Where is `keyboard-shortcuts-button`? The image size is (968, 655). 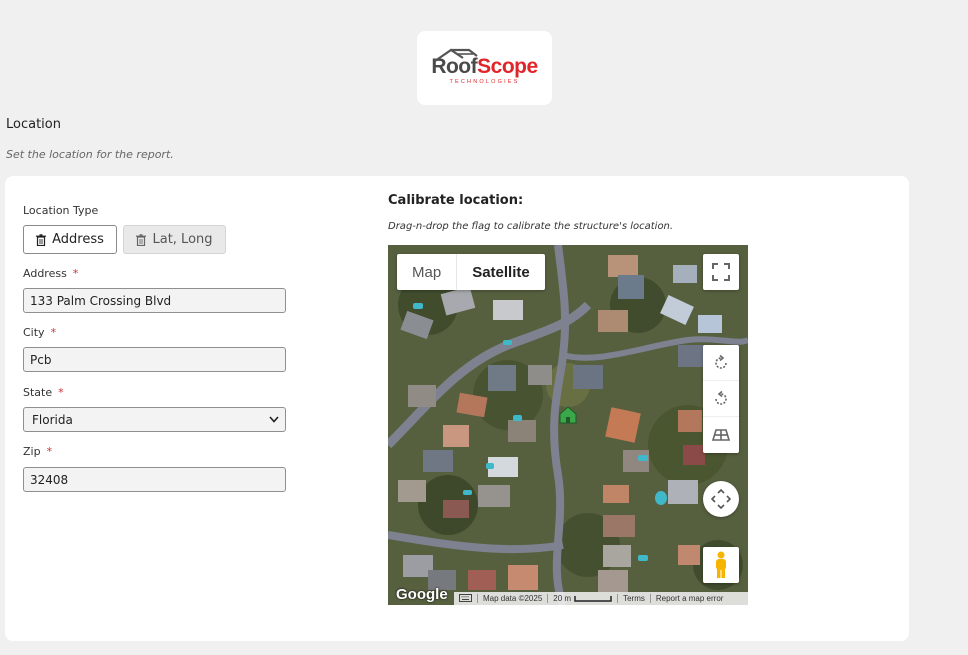 keyboard-shortcuts-button is located at coordinates (465, 598).